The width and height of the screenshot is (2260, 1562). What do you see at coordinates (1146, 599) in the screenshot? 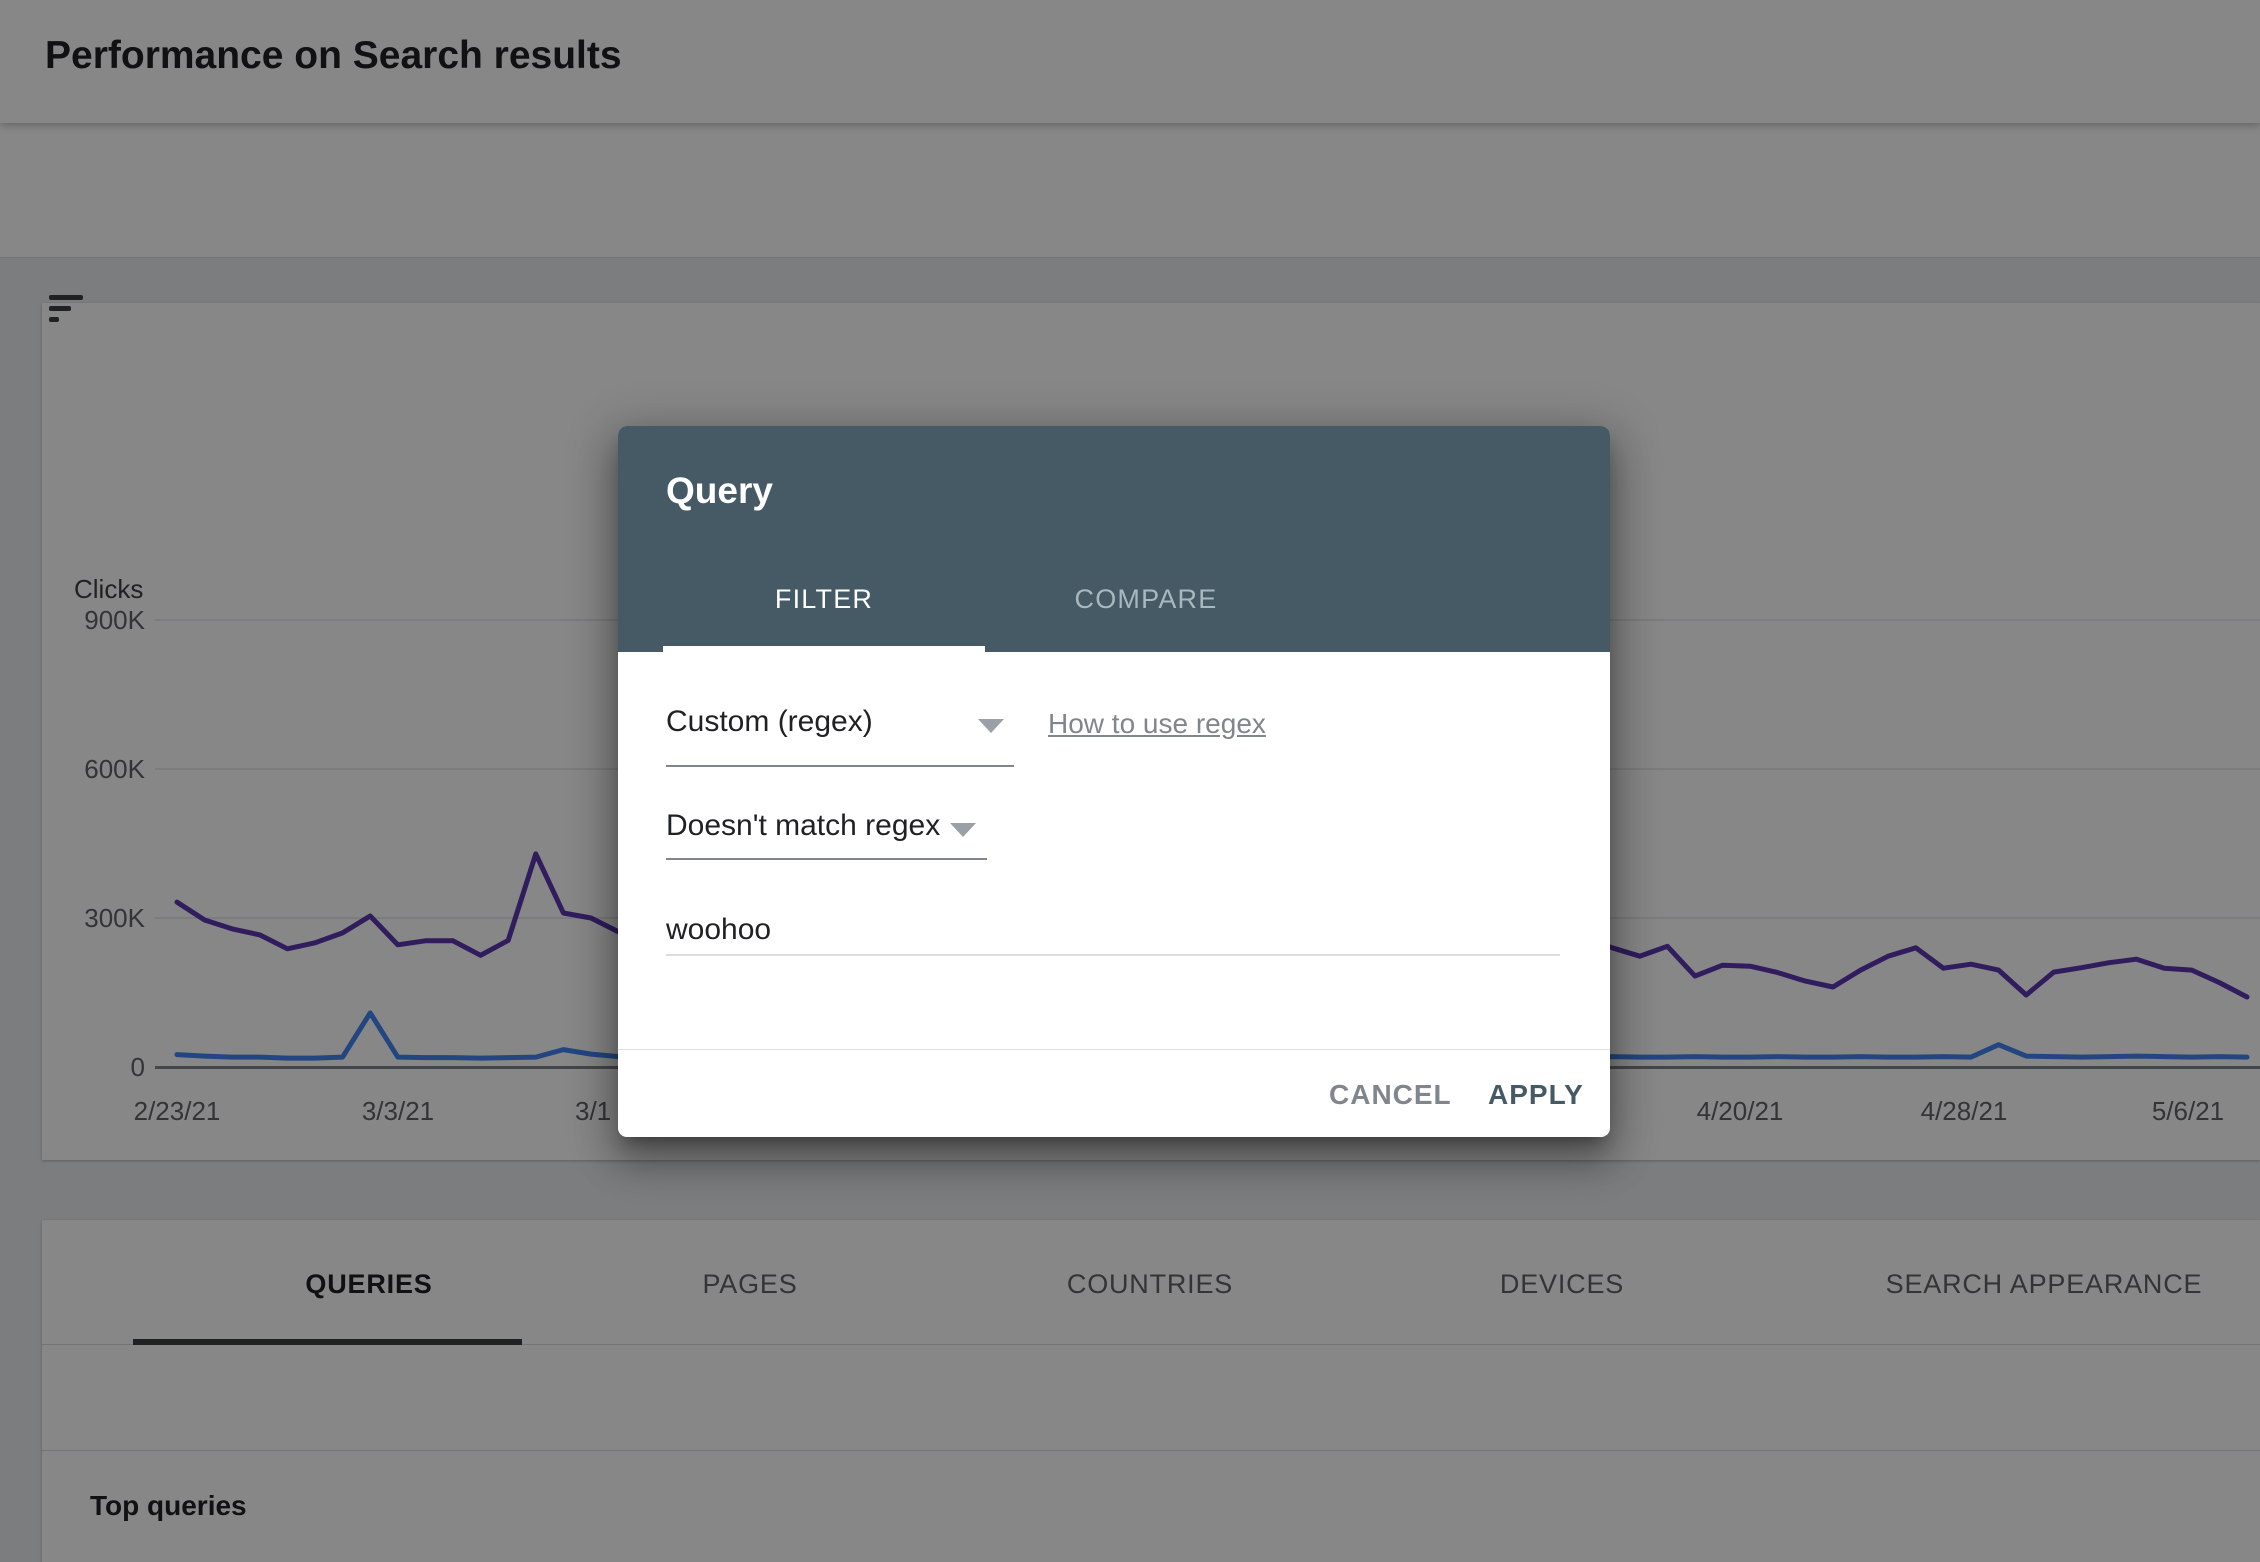
I see `dialog-tab-compare: COMPARE` at bounding box center [1146, 599].